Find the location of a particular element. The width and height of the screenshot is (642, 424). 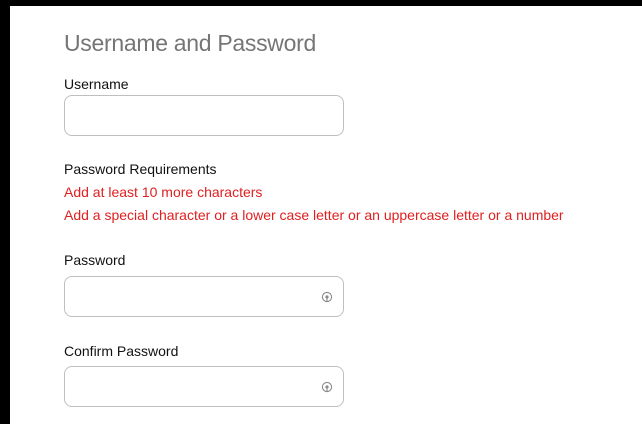

username-input is located at coordinates (204, 115).